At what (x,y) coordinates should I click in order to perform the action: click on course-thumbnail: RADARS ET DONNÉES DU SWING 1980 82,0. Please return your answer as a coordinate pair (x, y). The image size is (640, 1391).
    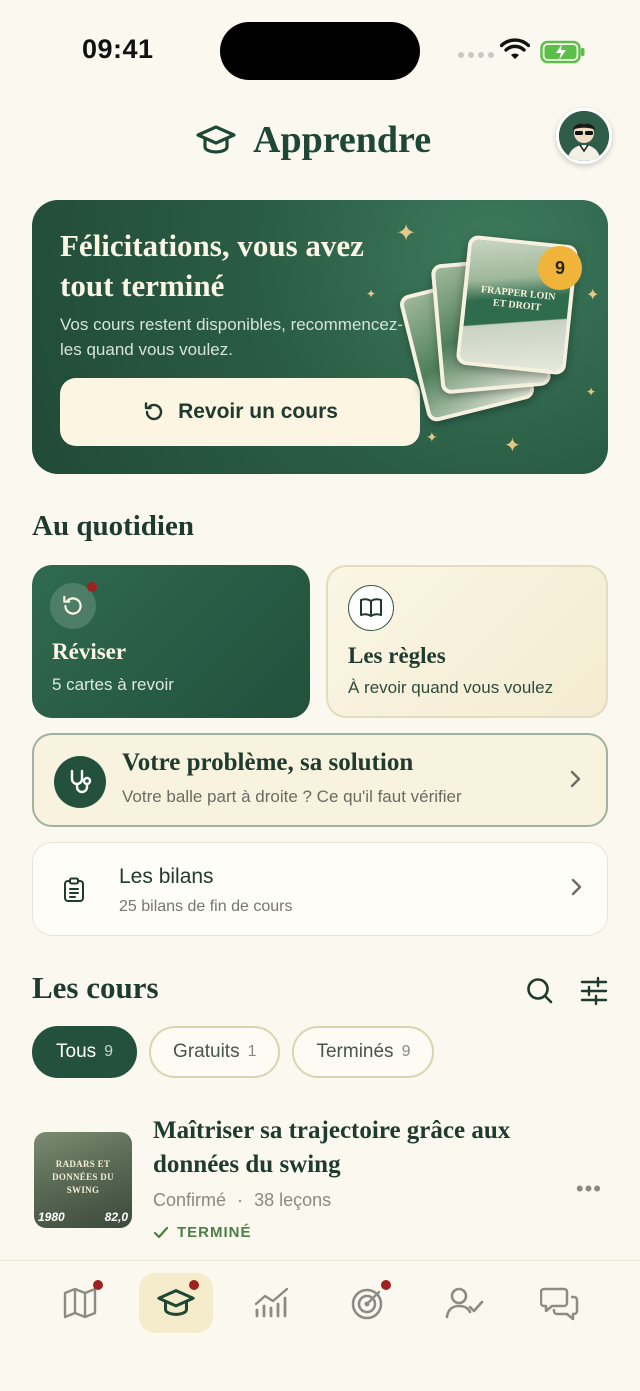
    Looking at the image, I should click on (83, 1180).